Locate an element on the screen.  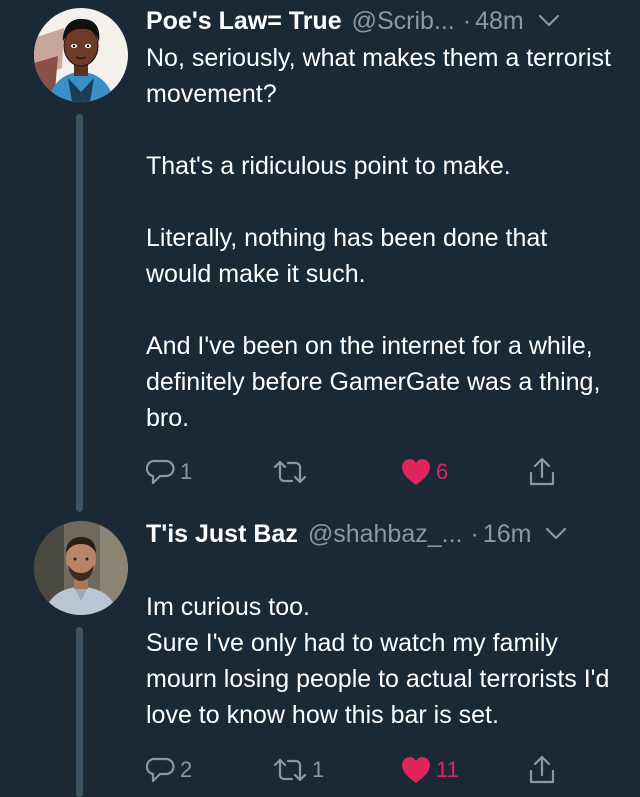
retweet-button: 1 is located at coordinates (298, 770).